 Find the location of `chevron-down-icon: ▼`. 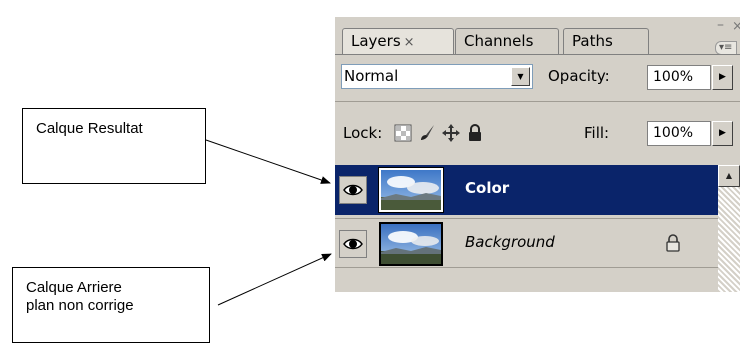

chevron-down-icon: ▼ is located at coordinates (520, 76).